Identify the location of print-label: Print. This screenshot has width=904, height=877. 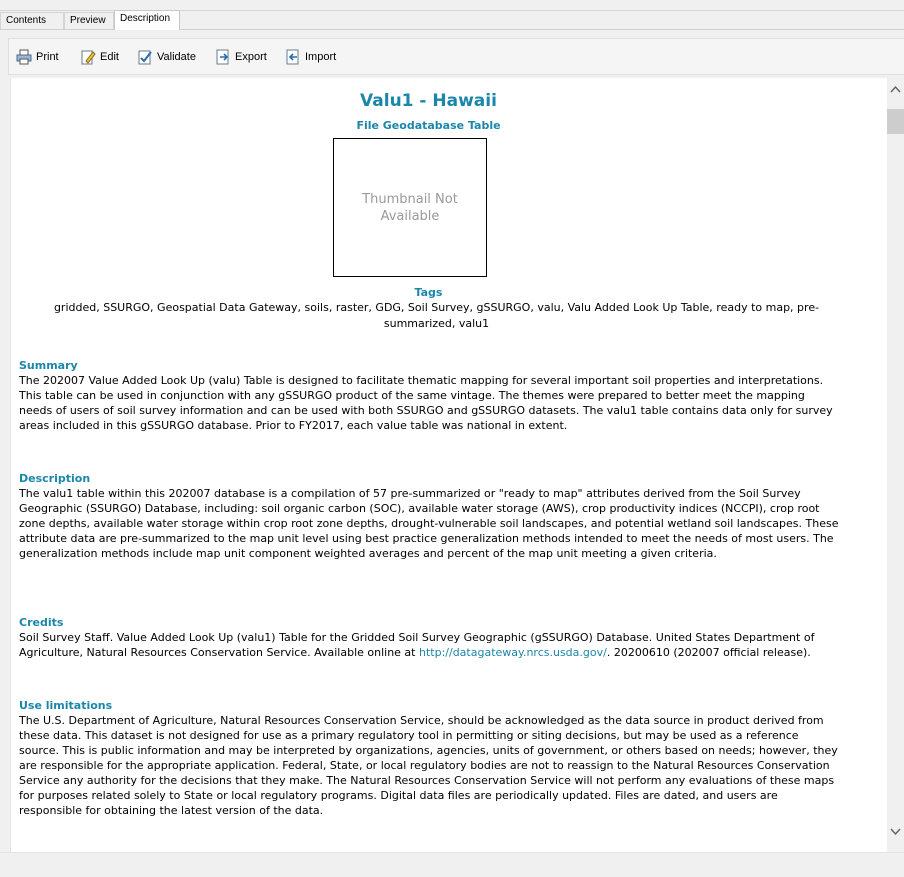
(47, 56).